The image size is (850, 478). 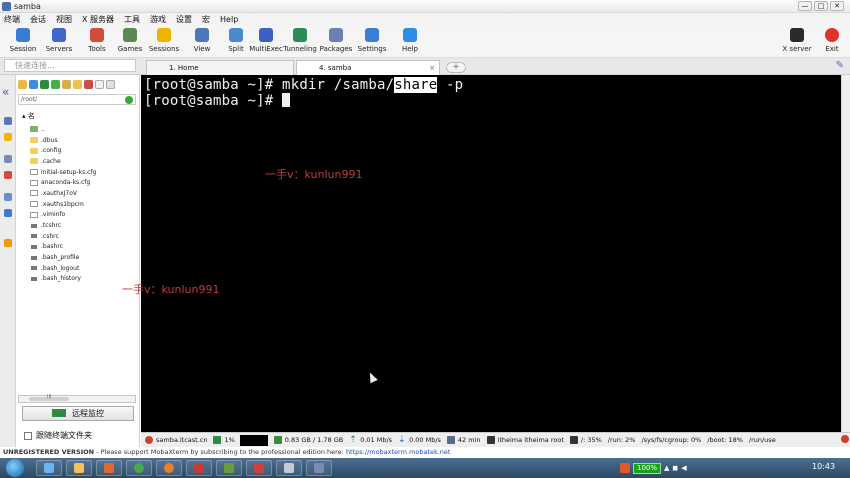 I want to click on file-list-item: .cache, so click(x=85, y=161).